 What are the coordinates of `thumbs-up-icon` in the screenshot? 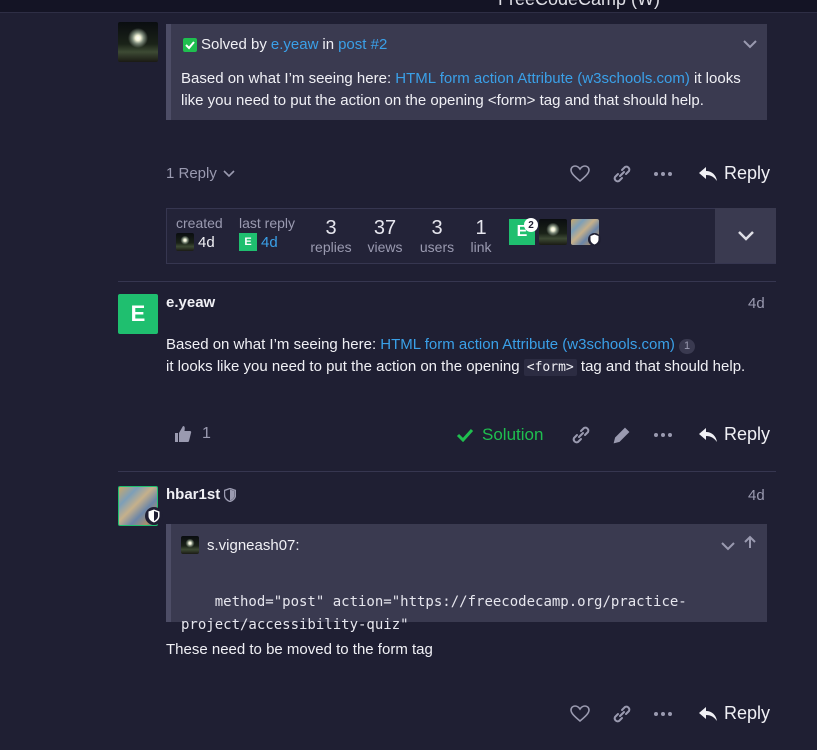 It's located at (183, 434).